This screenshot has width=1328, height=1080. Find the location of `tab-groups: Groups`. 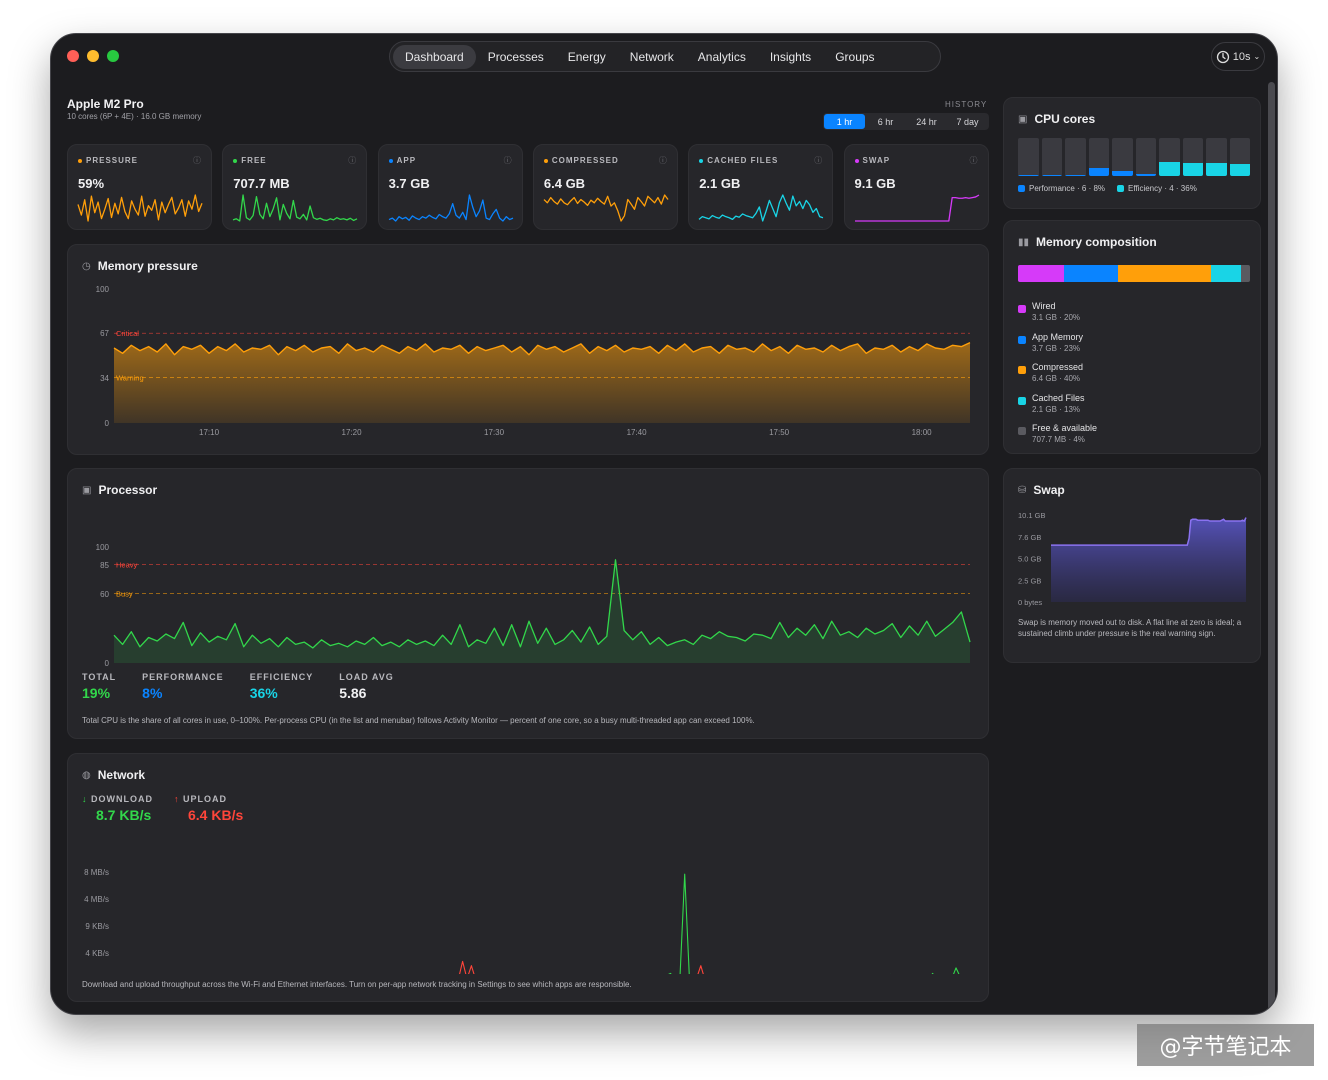

tab-groups: Groups is located at coordinates (854, 57).